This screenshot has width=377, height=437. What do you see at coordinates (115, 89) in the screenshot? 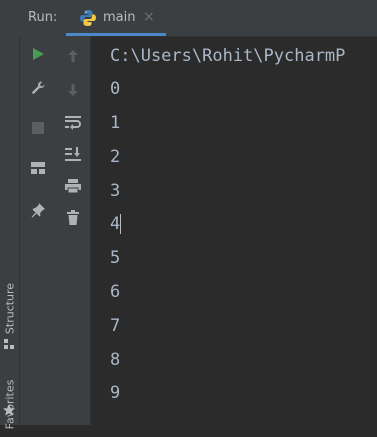
I see `console-line: 0` at bounding box center [115, 89].